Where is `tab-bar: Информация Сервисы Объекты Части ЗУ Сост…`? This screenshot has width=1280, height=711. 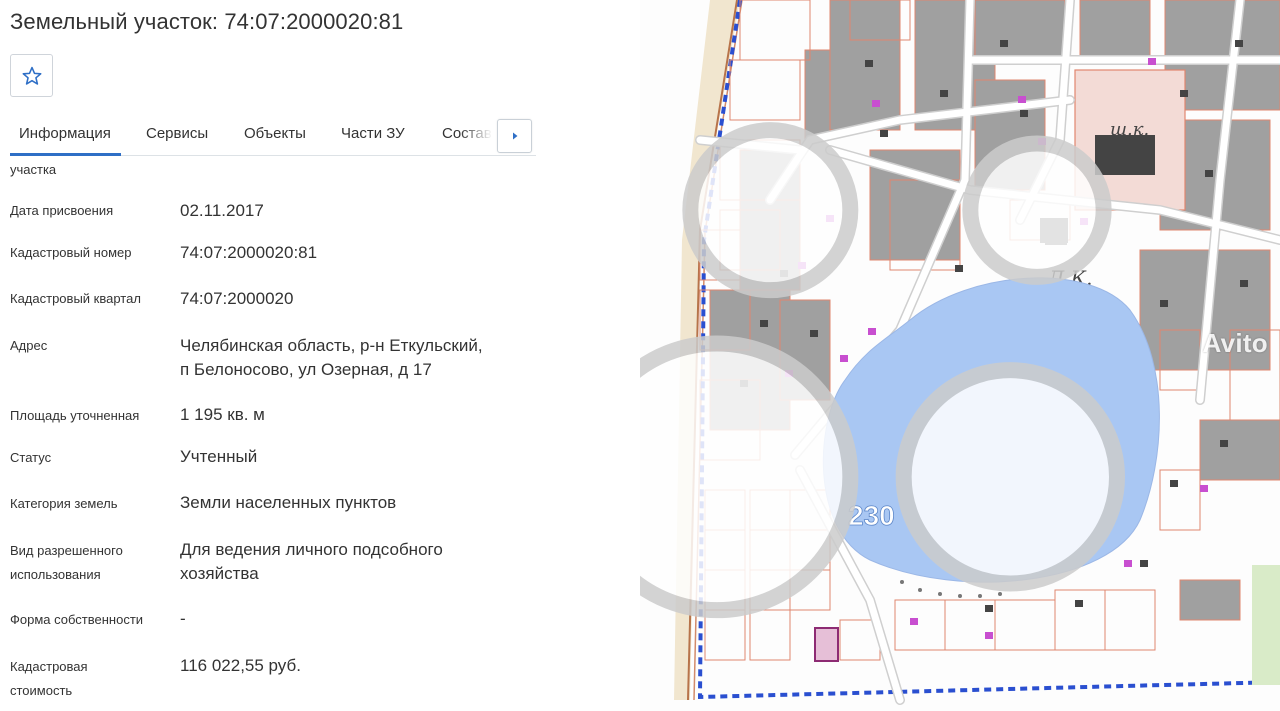
tab-bar: Информация Сервисы Объекты Части ЗУ Сост… is located at coordinates (273, 137).